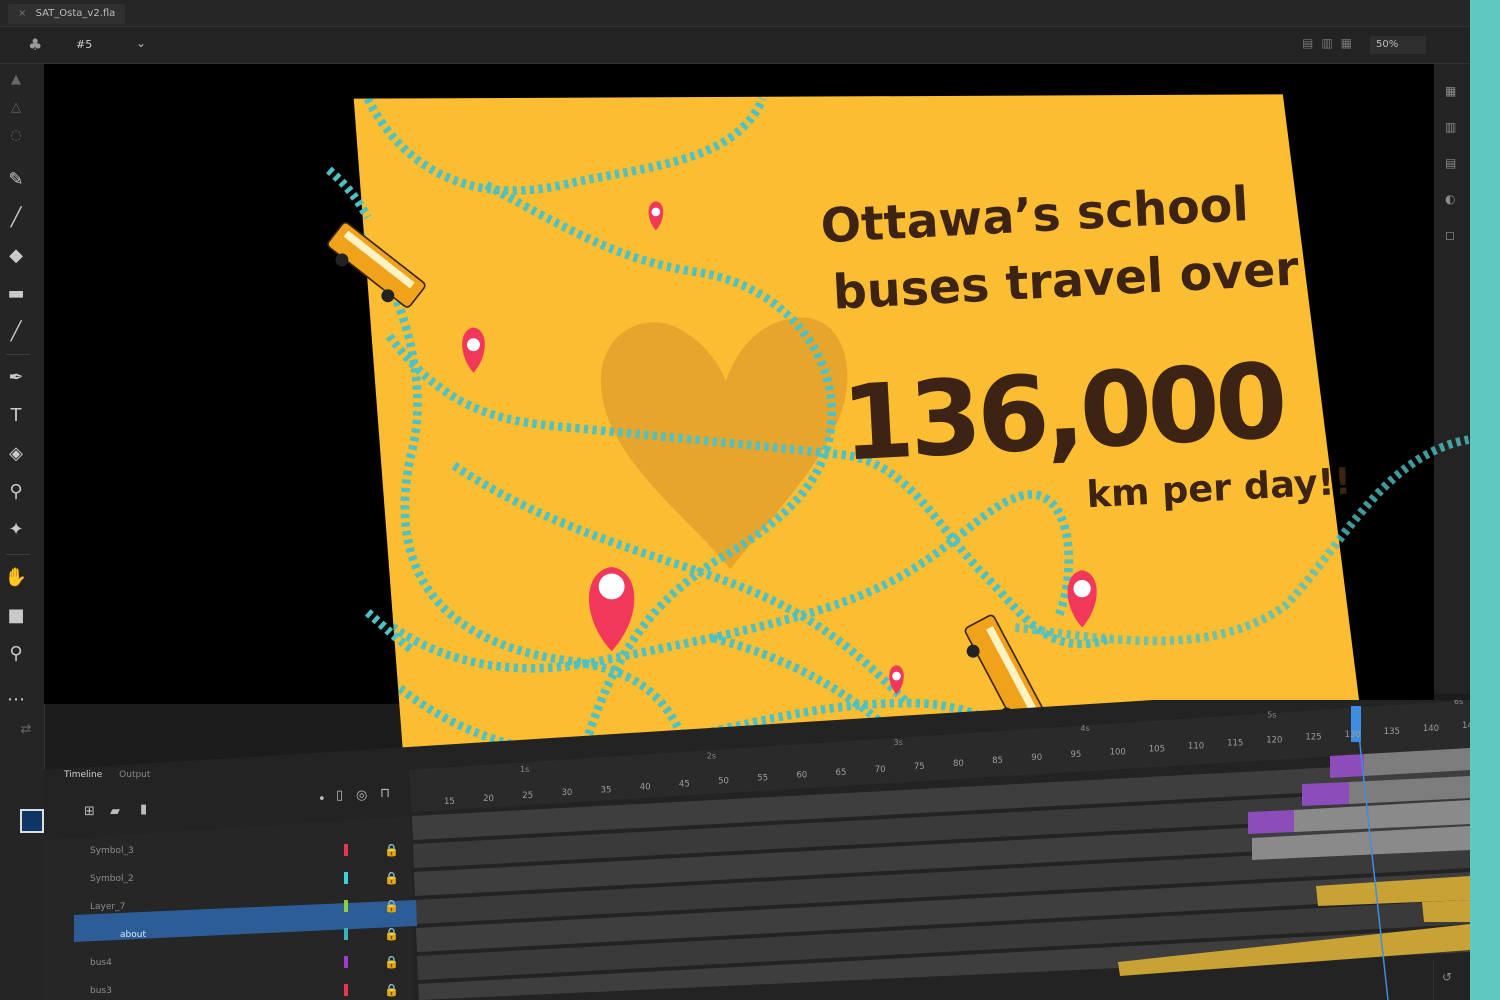  Describe the element at coordinates (108, 907) in the screenshot. I see `layer-name: Layer_7` at that location.